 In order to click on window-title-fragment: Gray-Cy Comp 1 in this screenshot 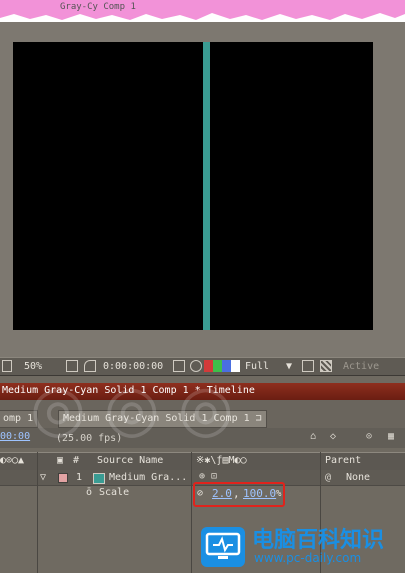, I will do `click(98, 7)`.